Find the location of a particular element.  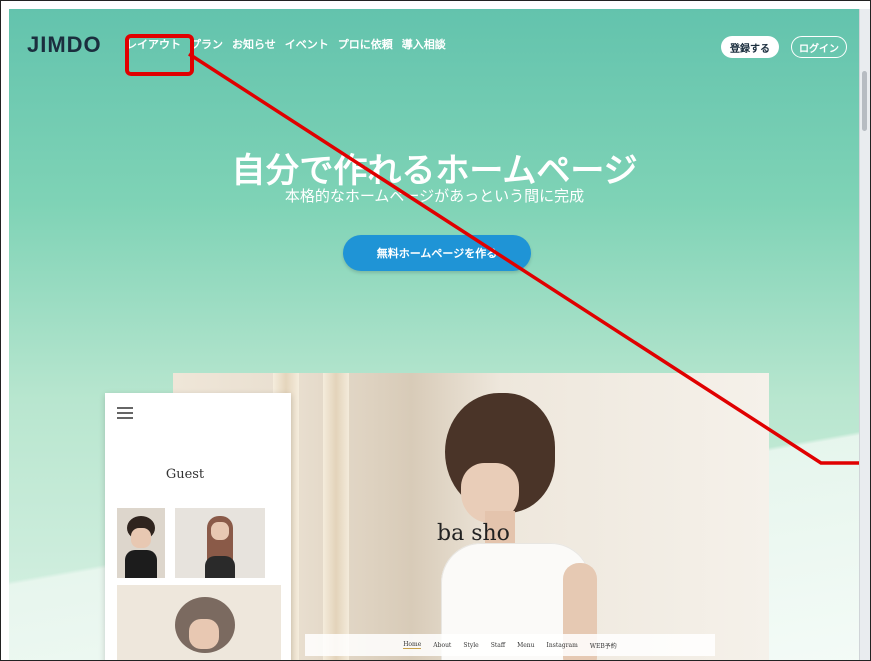

scrollbar-thumb is located at coordinates (864, 101).